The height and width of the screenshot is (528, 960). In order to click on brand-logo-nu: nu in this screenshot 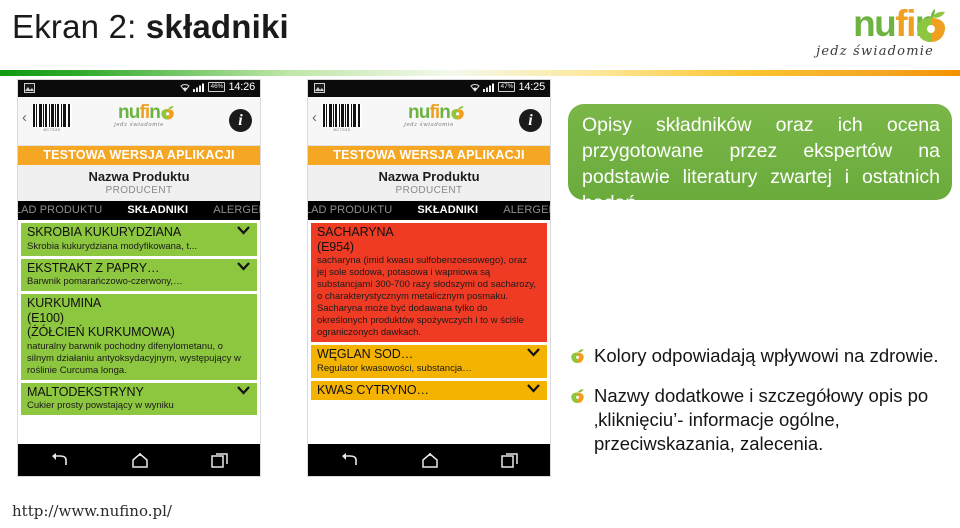, I will do `click(875, 23)`.